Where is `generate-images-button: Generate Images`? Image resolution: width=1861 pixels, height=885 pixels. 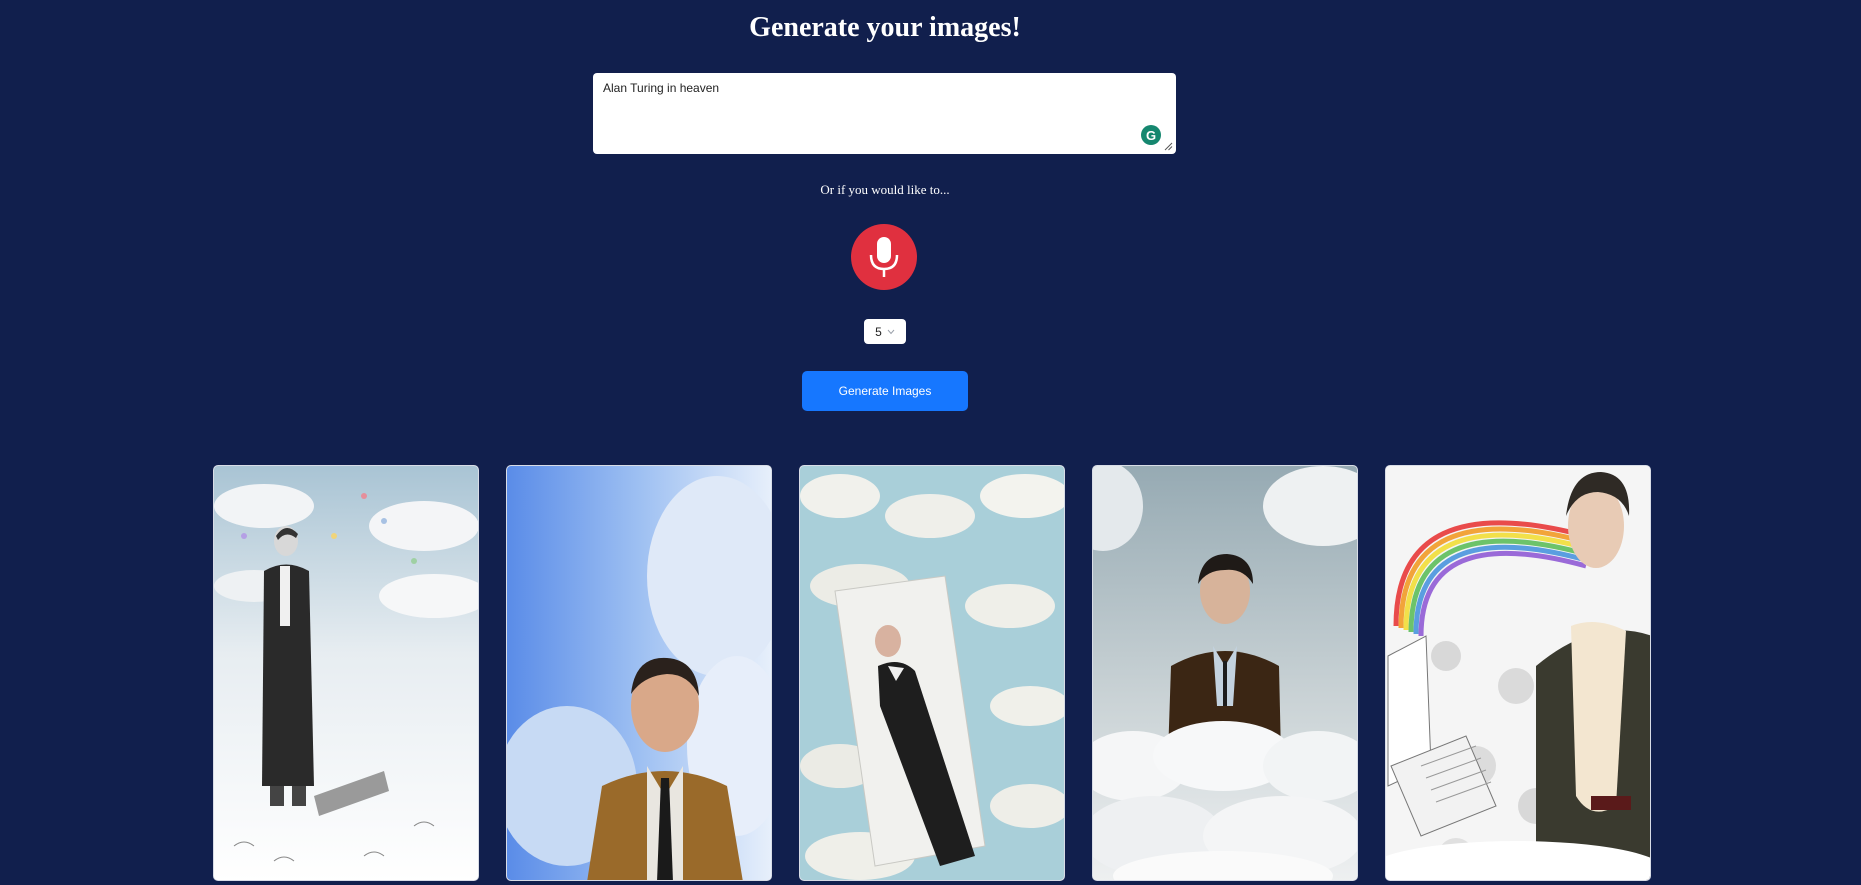
generate-images-button: Generate Images is located at coordinates (885, 391).